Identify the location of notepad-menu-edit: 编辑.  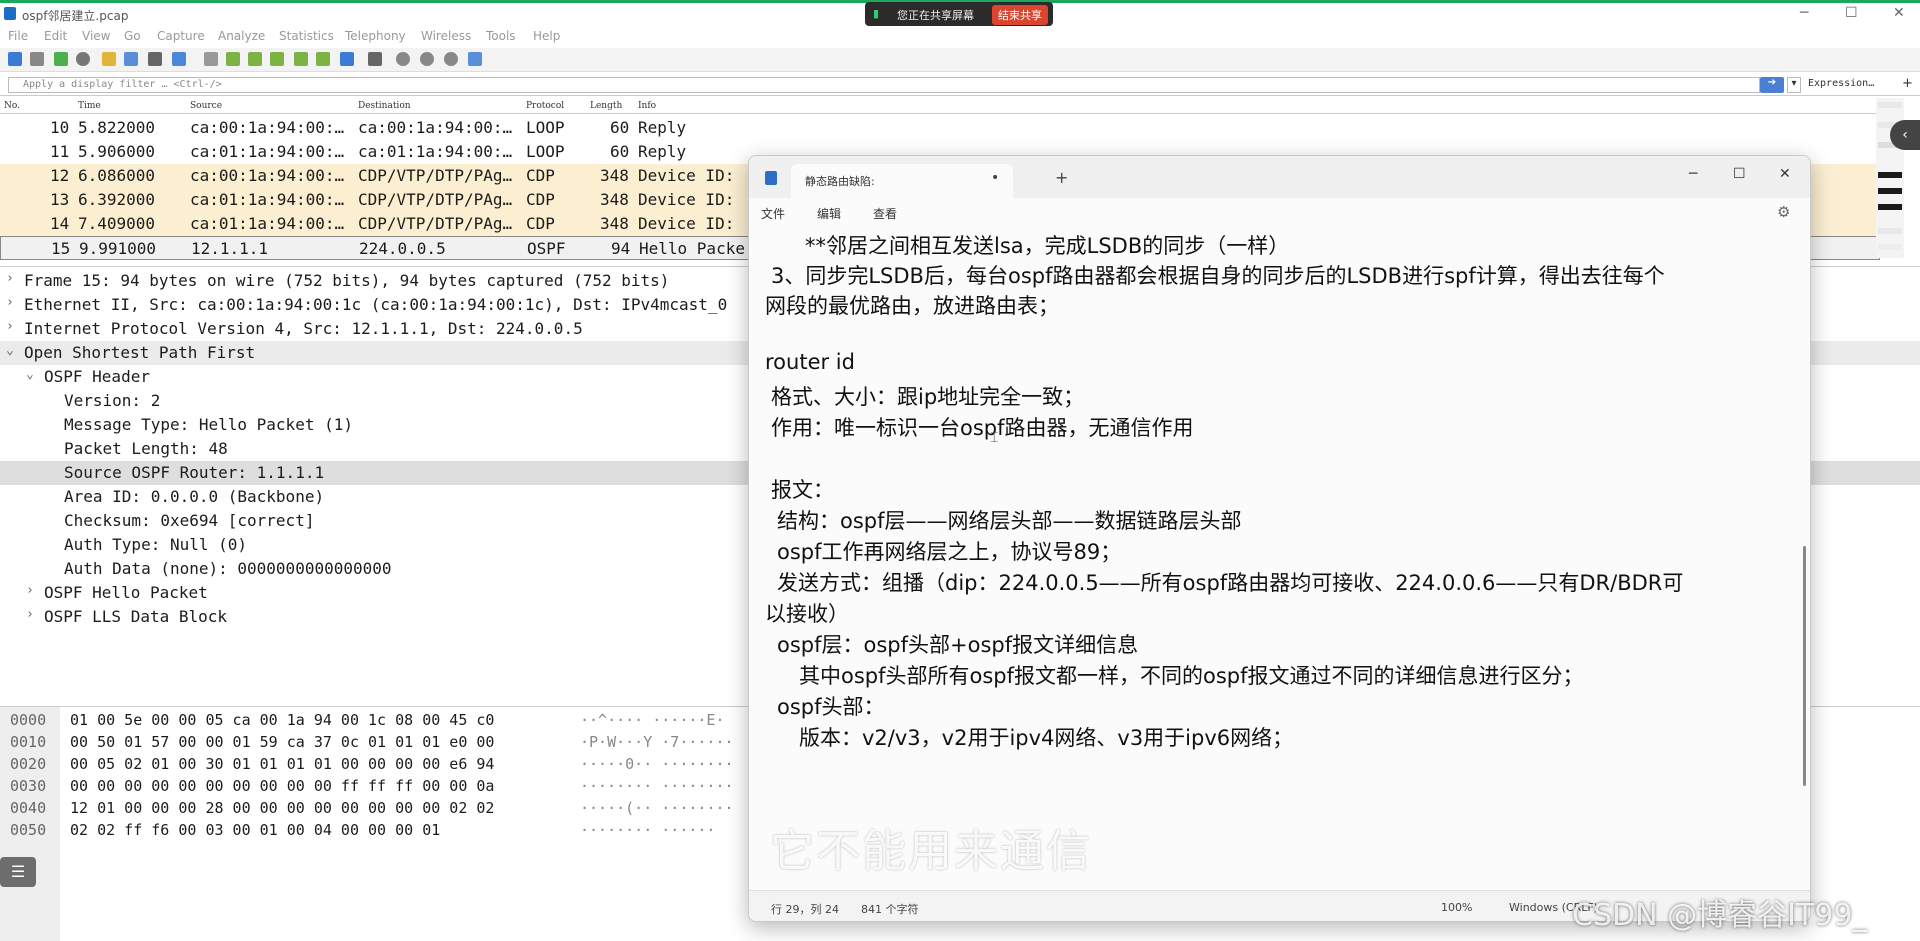
(829, 213).